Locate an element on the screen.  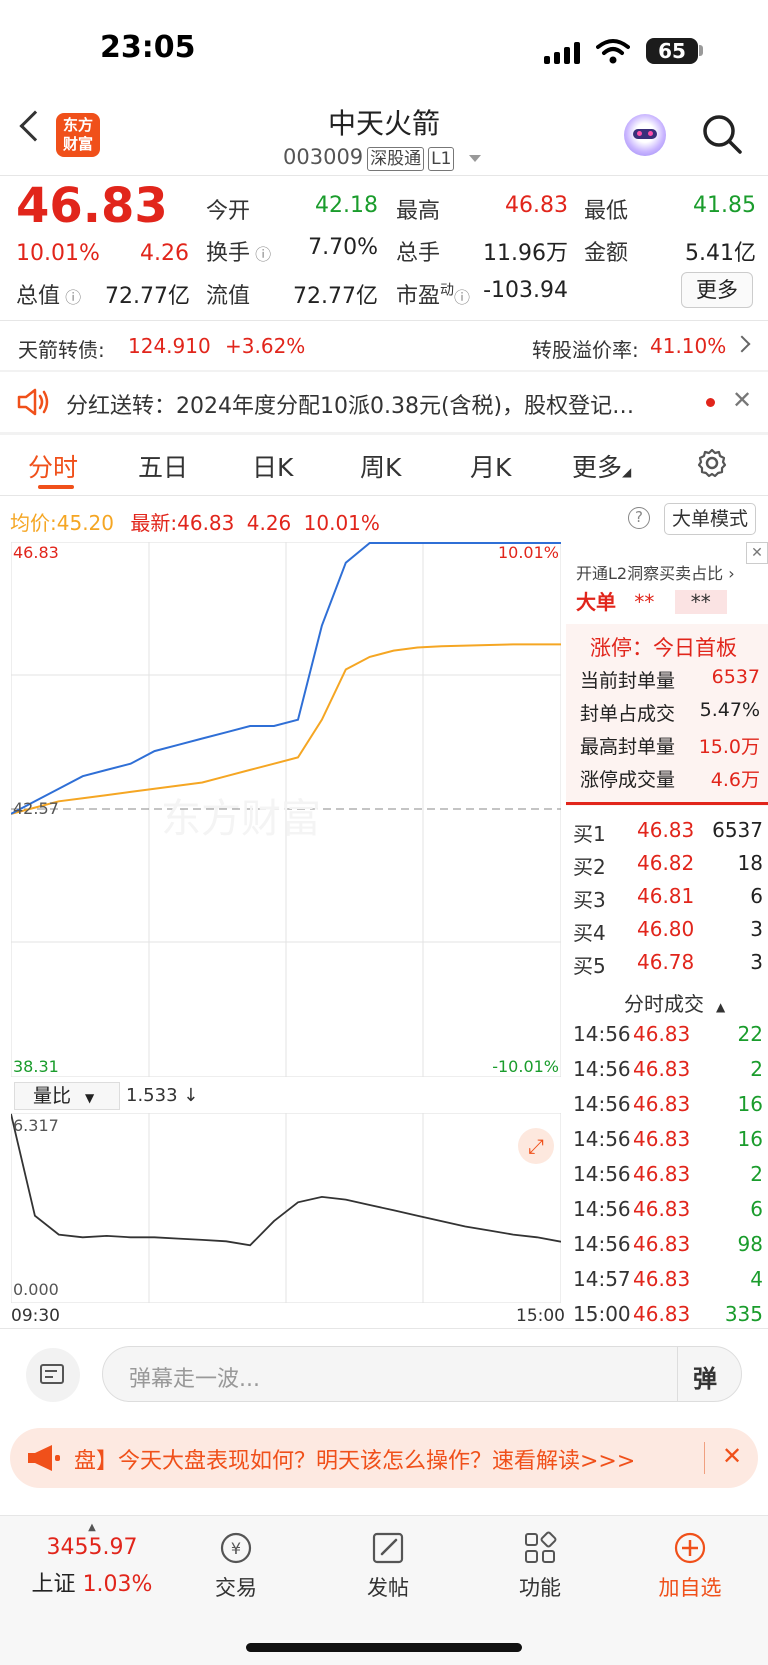
volume-value: 11.96万 is located at coordinates (525, 253).